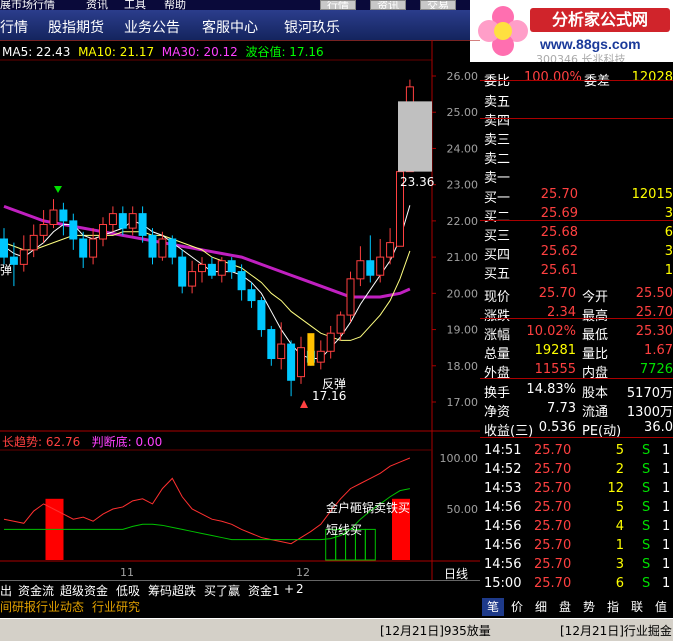 This screenshot has width=673, height=641. I want to click on sell-row: 卖四, so click(576, 119).